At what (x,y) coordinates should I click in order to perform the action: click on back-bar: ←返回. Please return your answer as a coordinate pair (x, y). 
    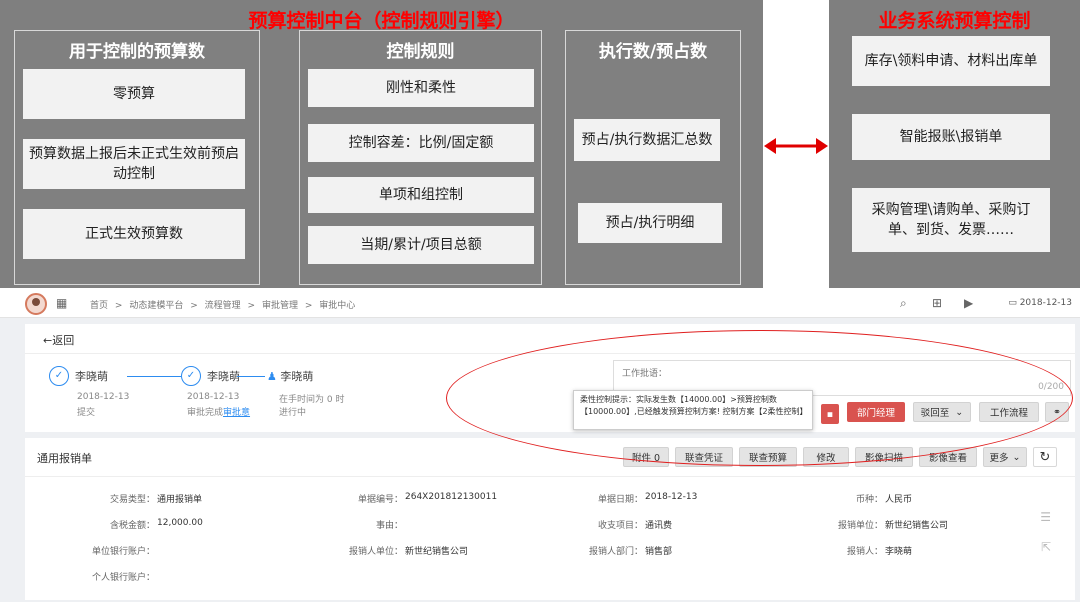
    Looking at the image, I should click on (550, 339).